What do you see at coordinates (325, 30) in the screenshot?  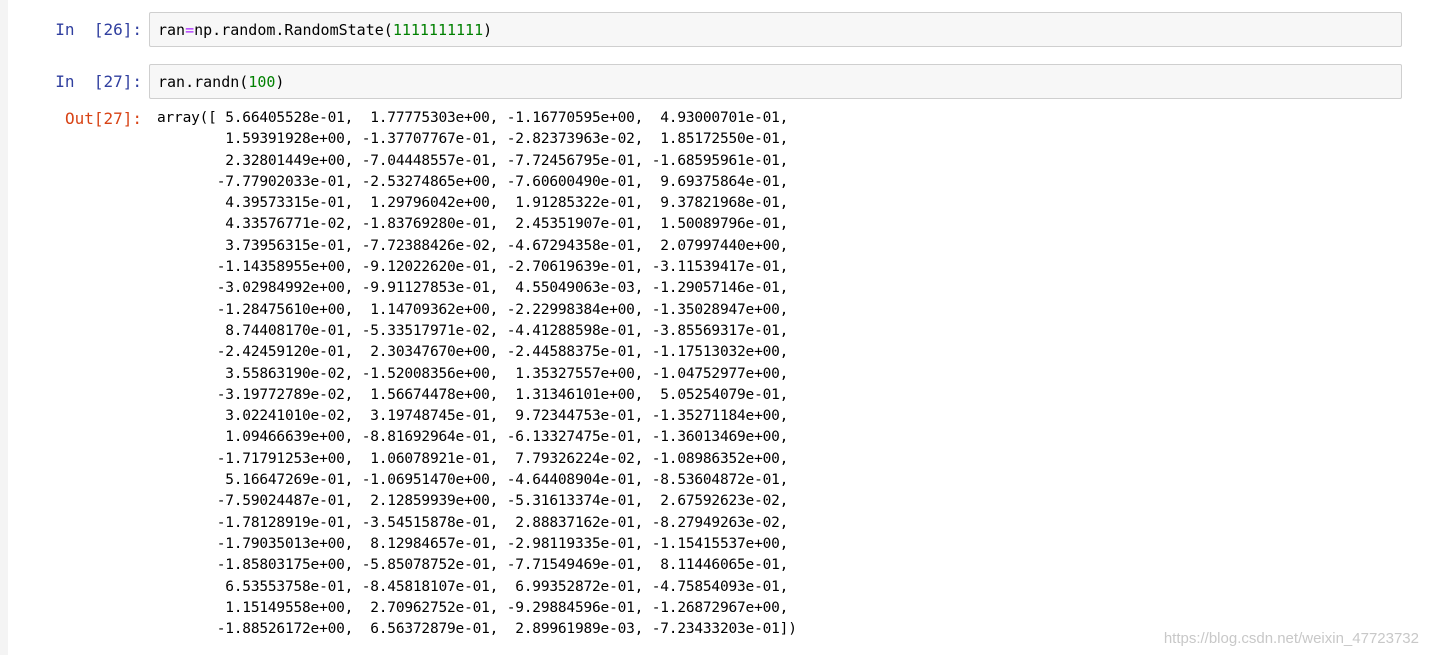 I see `code-line: ran=np.random.RandomState(1111111111)` at bounding box center [325, 30].